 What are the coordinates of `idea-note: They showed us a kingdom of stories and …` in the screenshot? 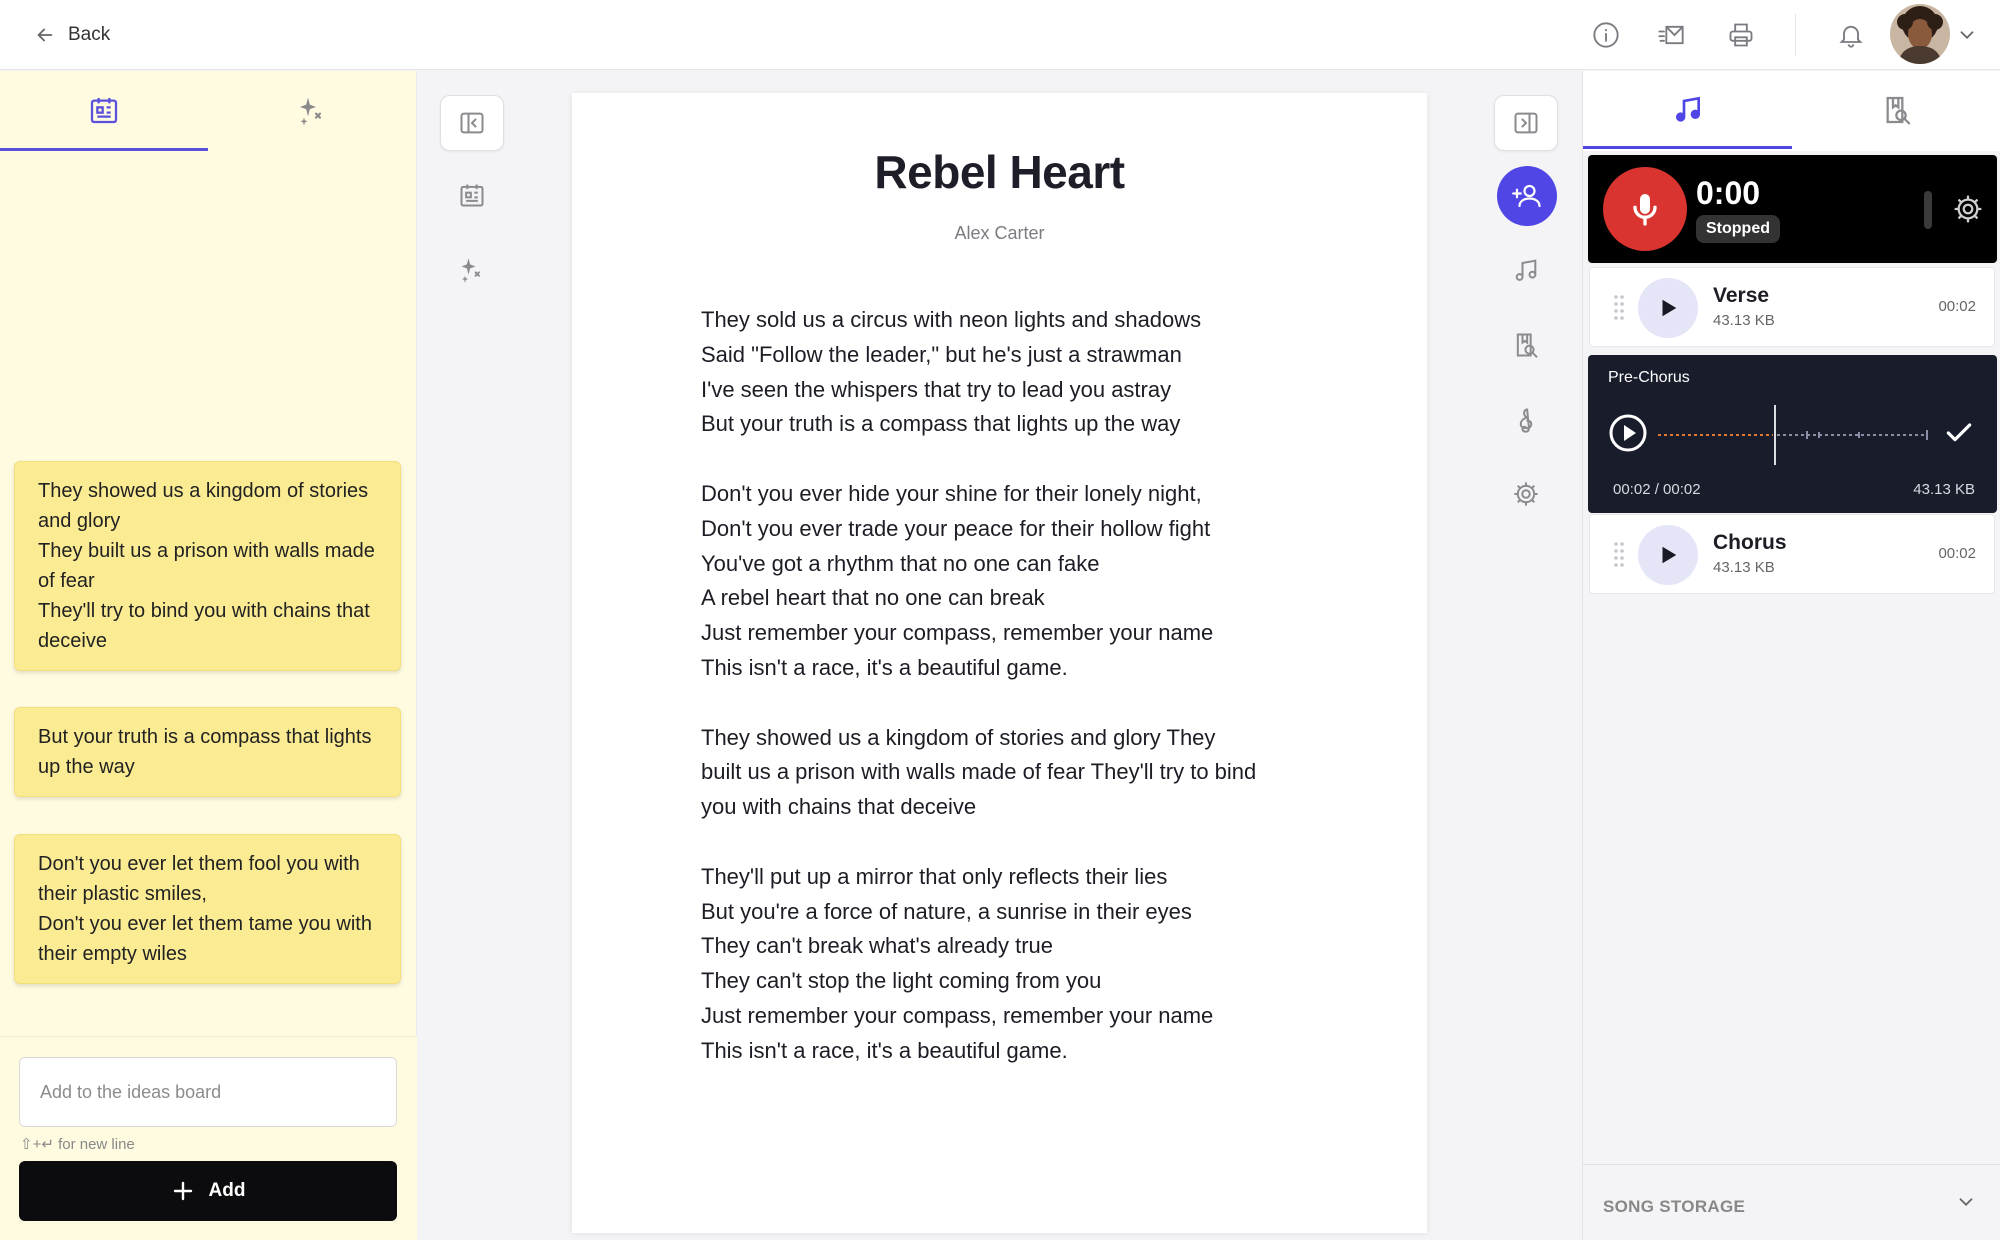 It's located at (207, 566).